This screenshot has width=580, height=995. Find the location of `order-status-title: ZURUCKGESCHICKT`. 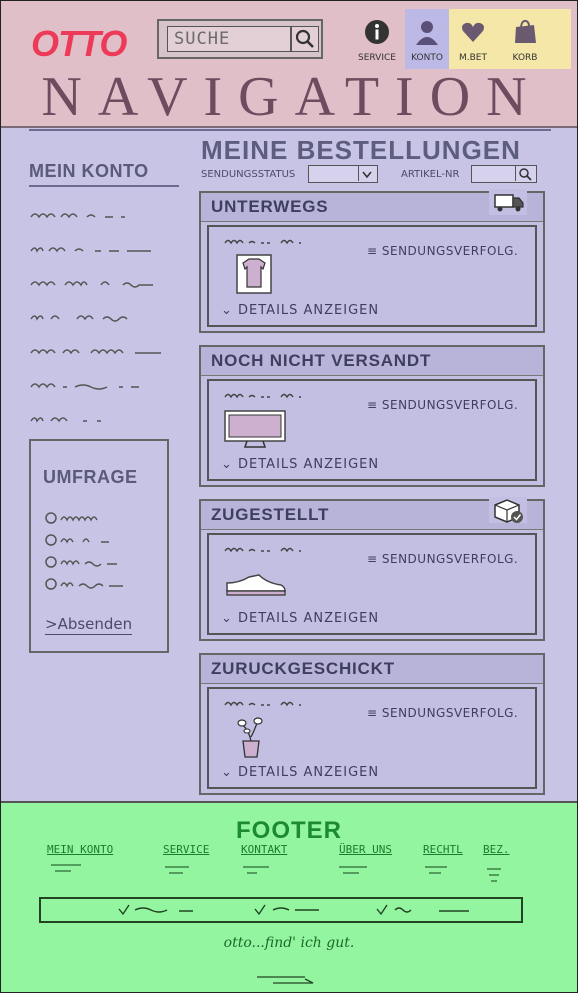

order-status-title: ZURUCKGESCHICKT is located at coordinates (303, 668).